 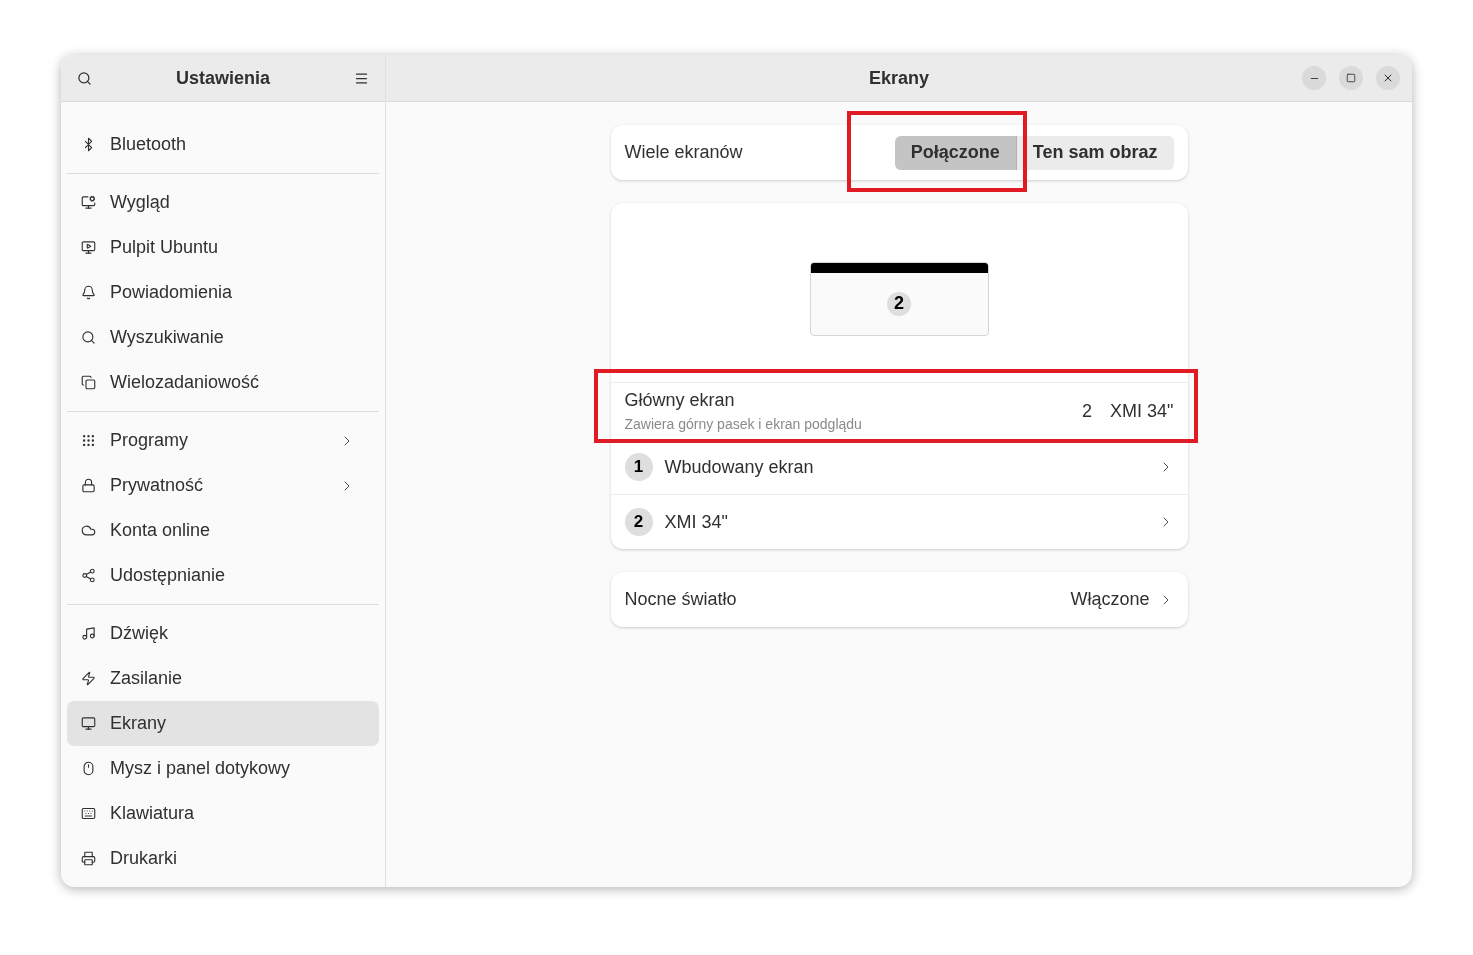 What do you see at coordinates (139, 723) in the screenshot?
I see `sidebar-label: Ekrany` at bounding box center [139, 723].